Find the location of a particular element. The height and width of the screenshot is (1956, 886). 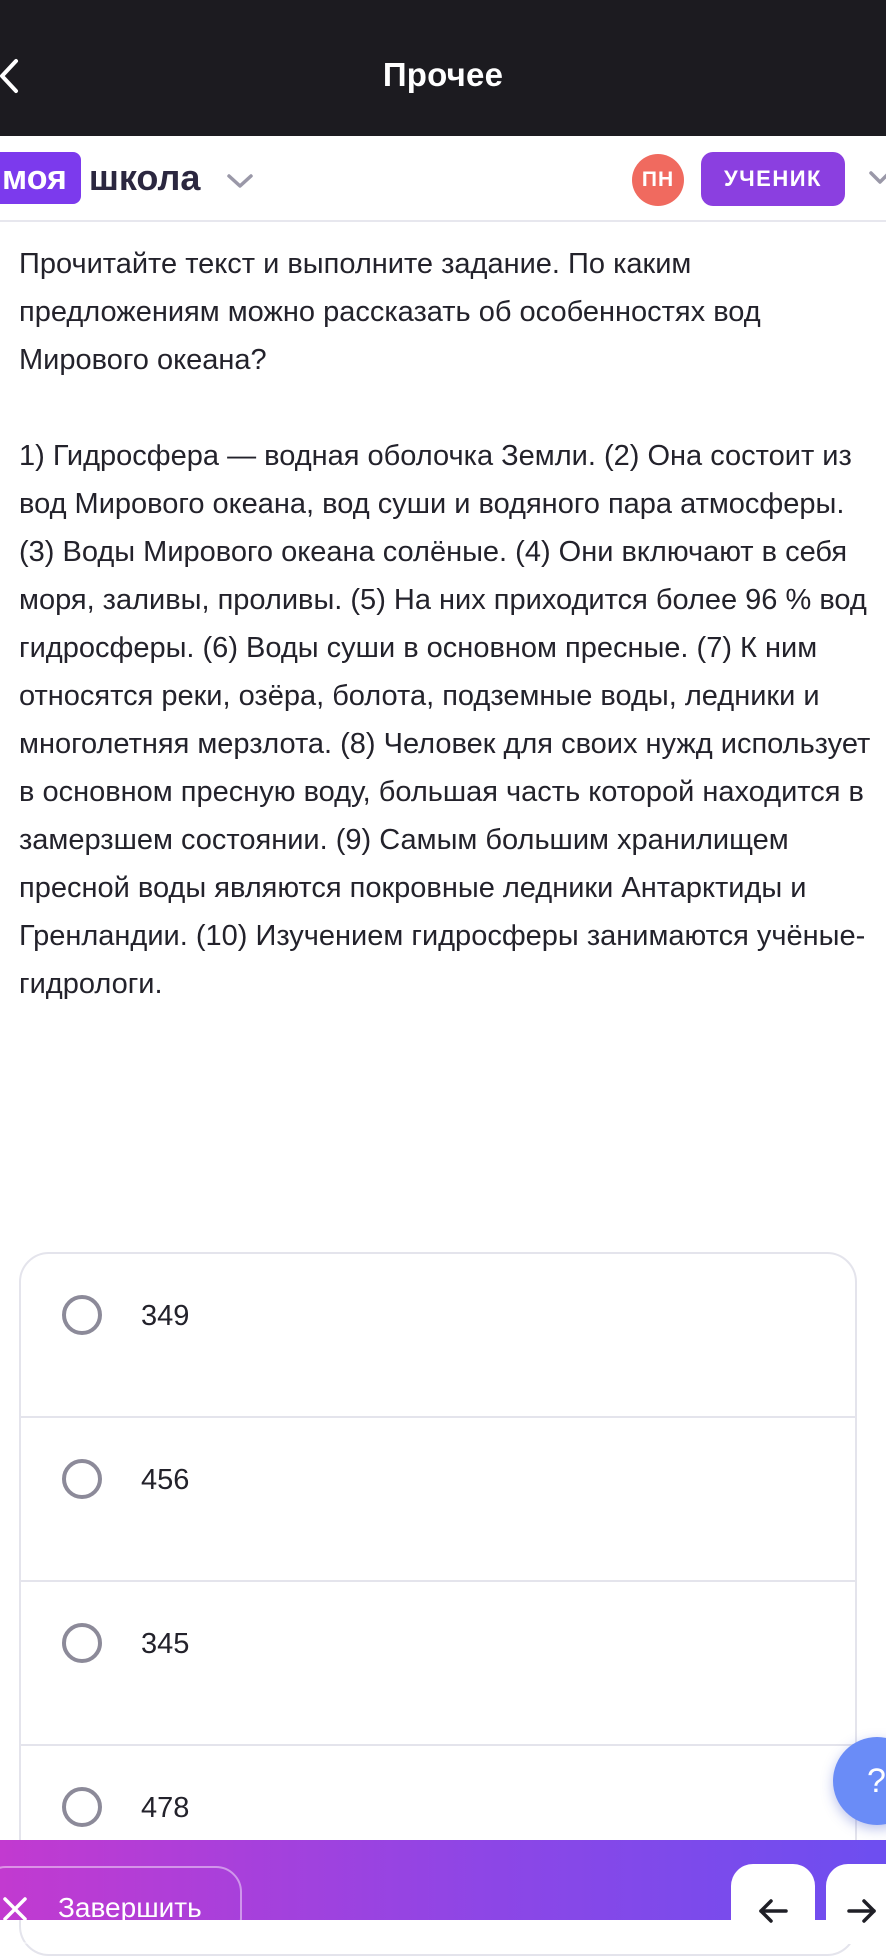

answer-option: 456 is located at coordinates (438, 1500).